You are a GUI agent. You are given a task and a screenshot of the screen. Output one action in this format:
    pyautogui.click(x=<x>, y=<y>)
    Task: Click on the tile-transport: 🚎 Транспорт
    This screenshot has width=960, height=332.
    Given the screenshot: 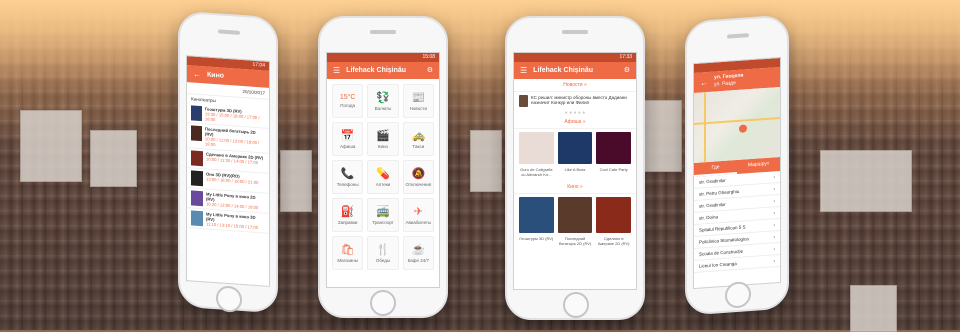 What is the action you would take?
    pyautogui.click(x=383, y=215)
    